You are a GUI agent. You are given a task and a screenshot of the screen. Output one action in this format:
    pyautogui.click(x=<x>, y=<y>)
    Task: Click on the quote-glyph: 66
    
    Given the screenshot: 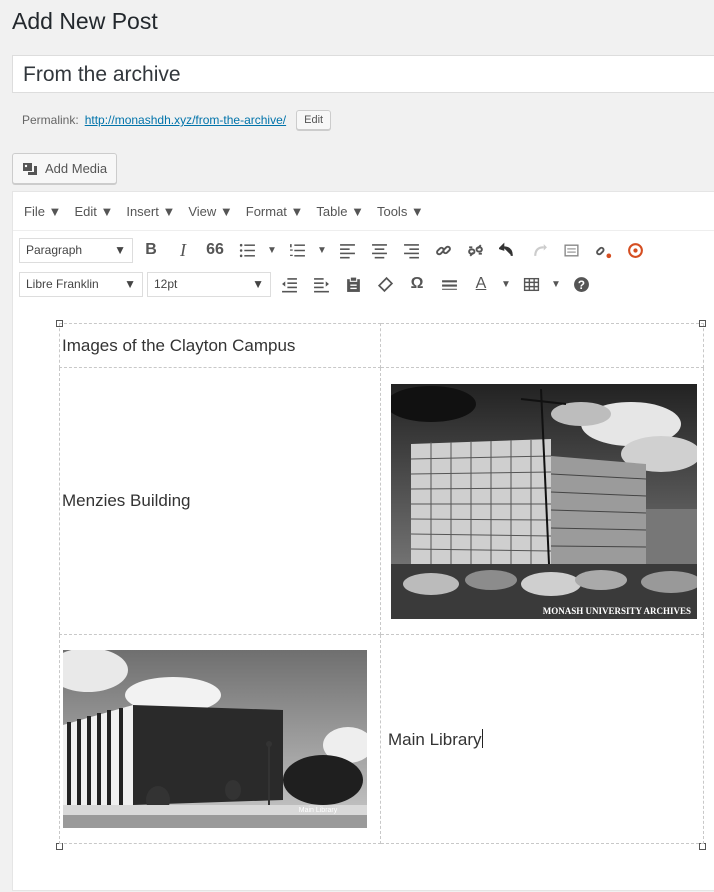 What is the action you would take?
    pyautogui.click(x=215, y=249)
    